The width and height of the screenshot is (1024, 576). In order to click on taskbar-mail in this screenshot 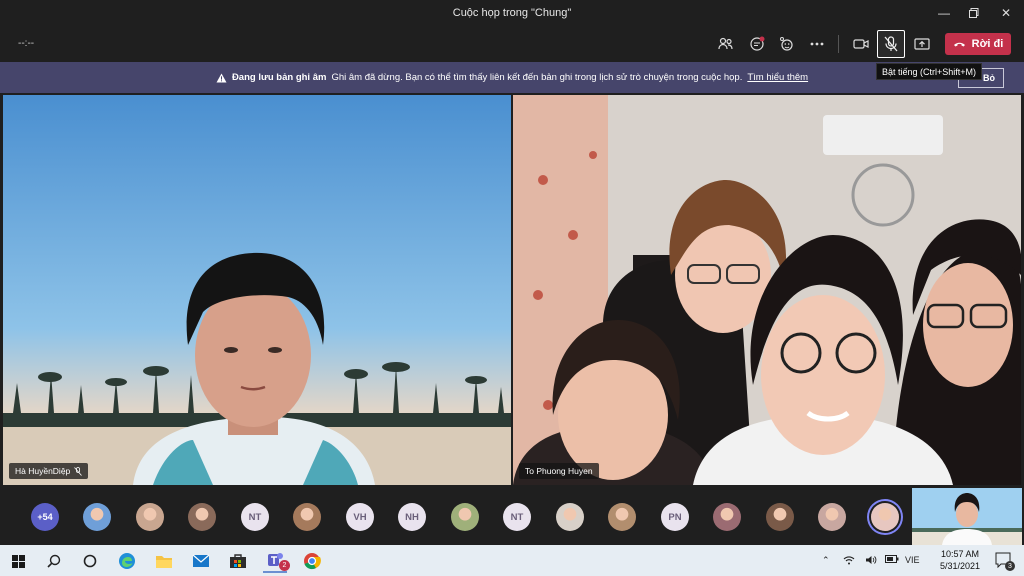, I will do `click(201, 561)`.